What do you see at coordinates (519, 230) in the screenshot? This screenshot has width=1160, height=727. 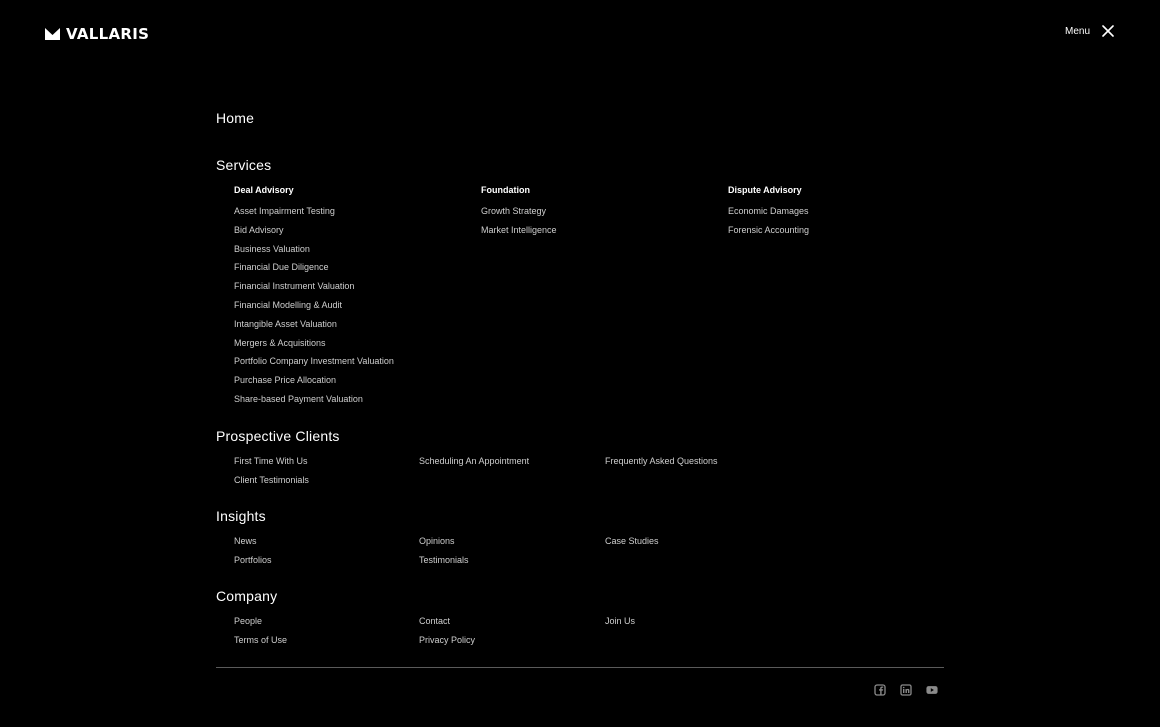 I see `nav-link-market-intelligence: Market Intelligence` at bounding box center [519, 230].